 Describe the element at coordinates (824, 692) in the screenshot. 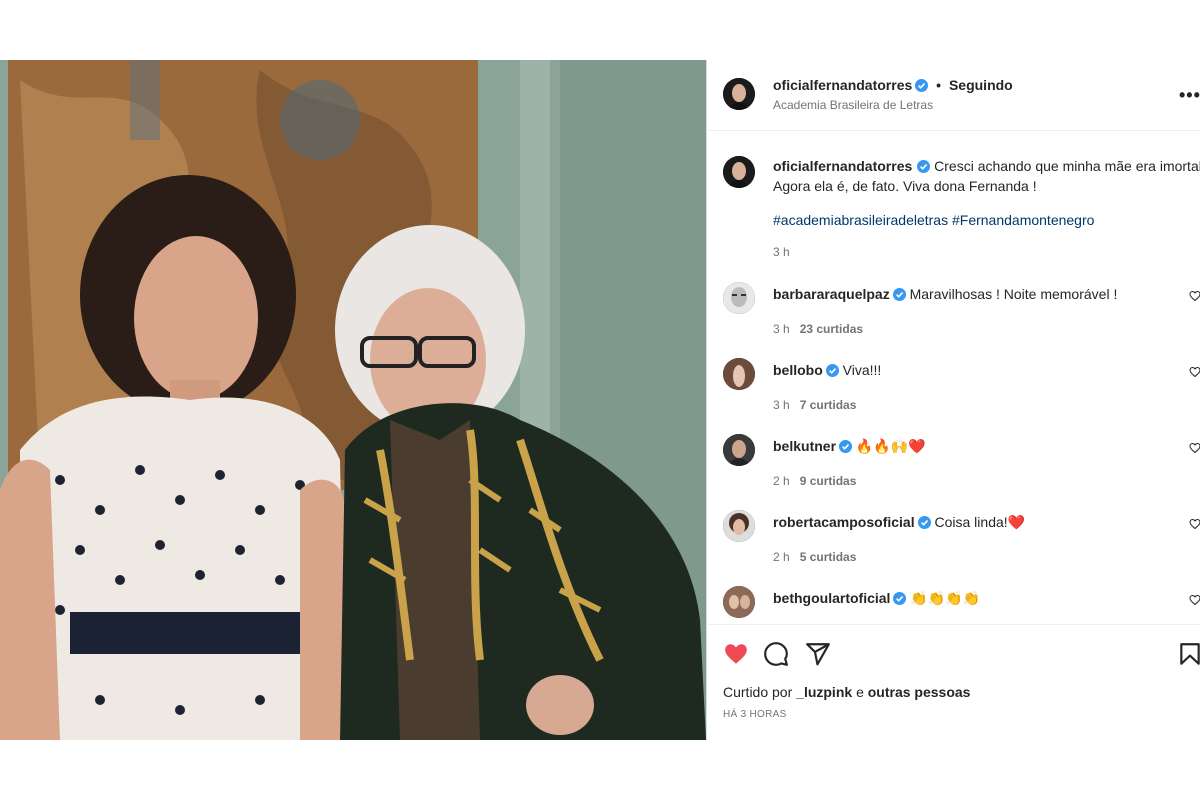

I see `liked-by-user: _luzpink` at that location.